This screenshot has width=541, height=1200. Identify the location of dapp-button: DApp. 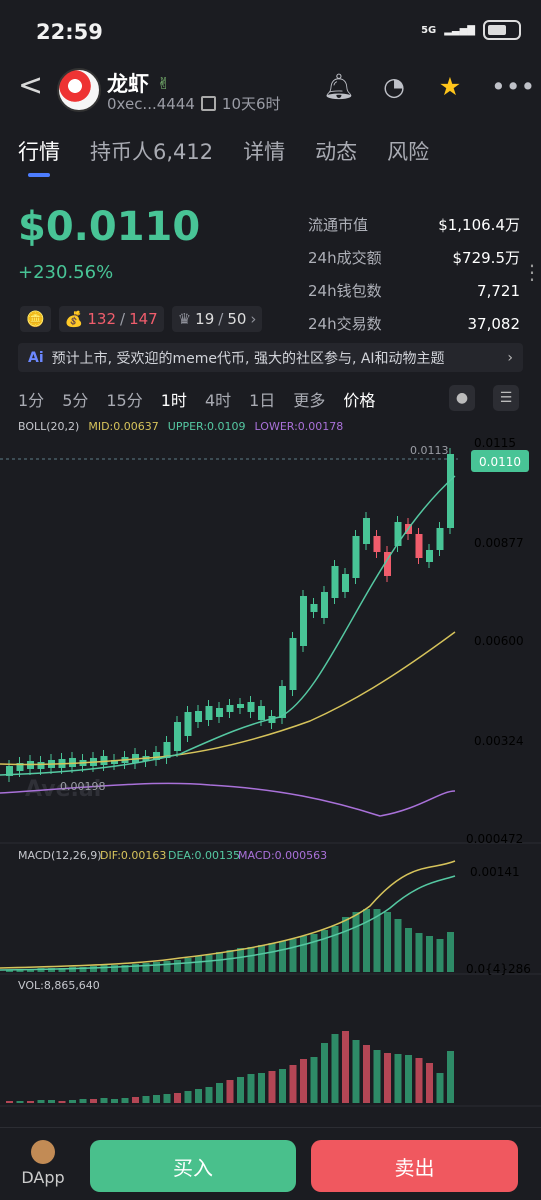
(43, 1163).